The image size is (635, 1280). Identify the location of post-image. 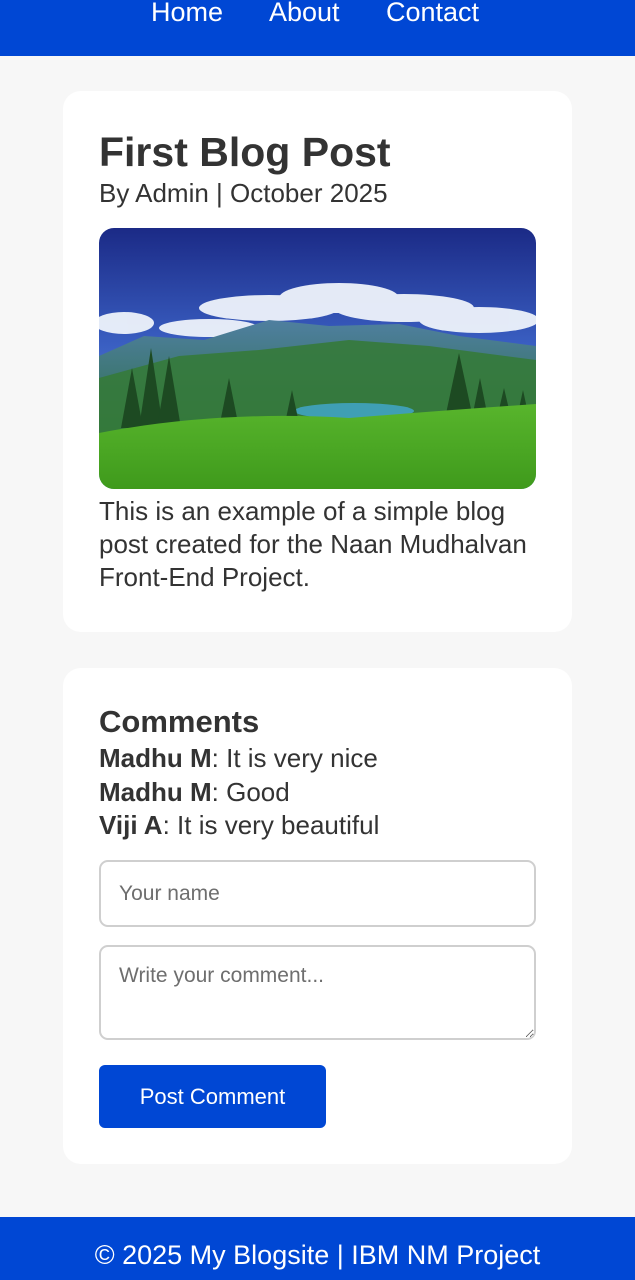
(317, 358).